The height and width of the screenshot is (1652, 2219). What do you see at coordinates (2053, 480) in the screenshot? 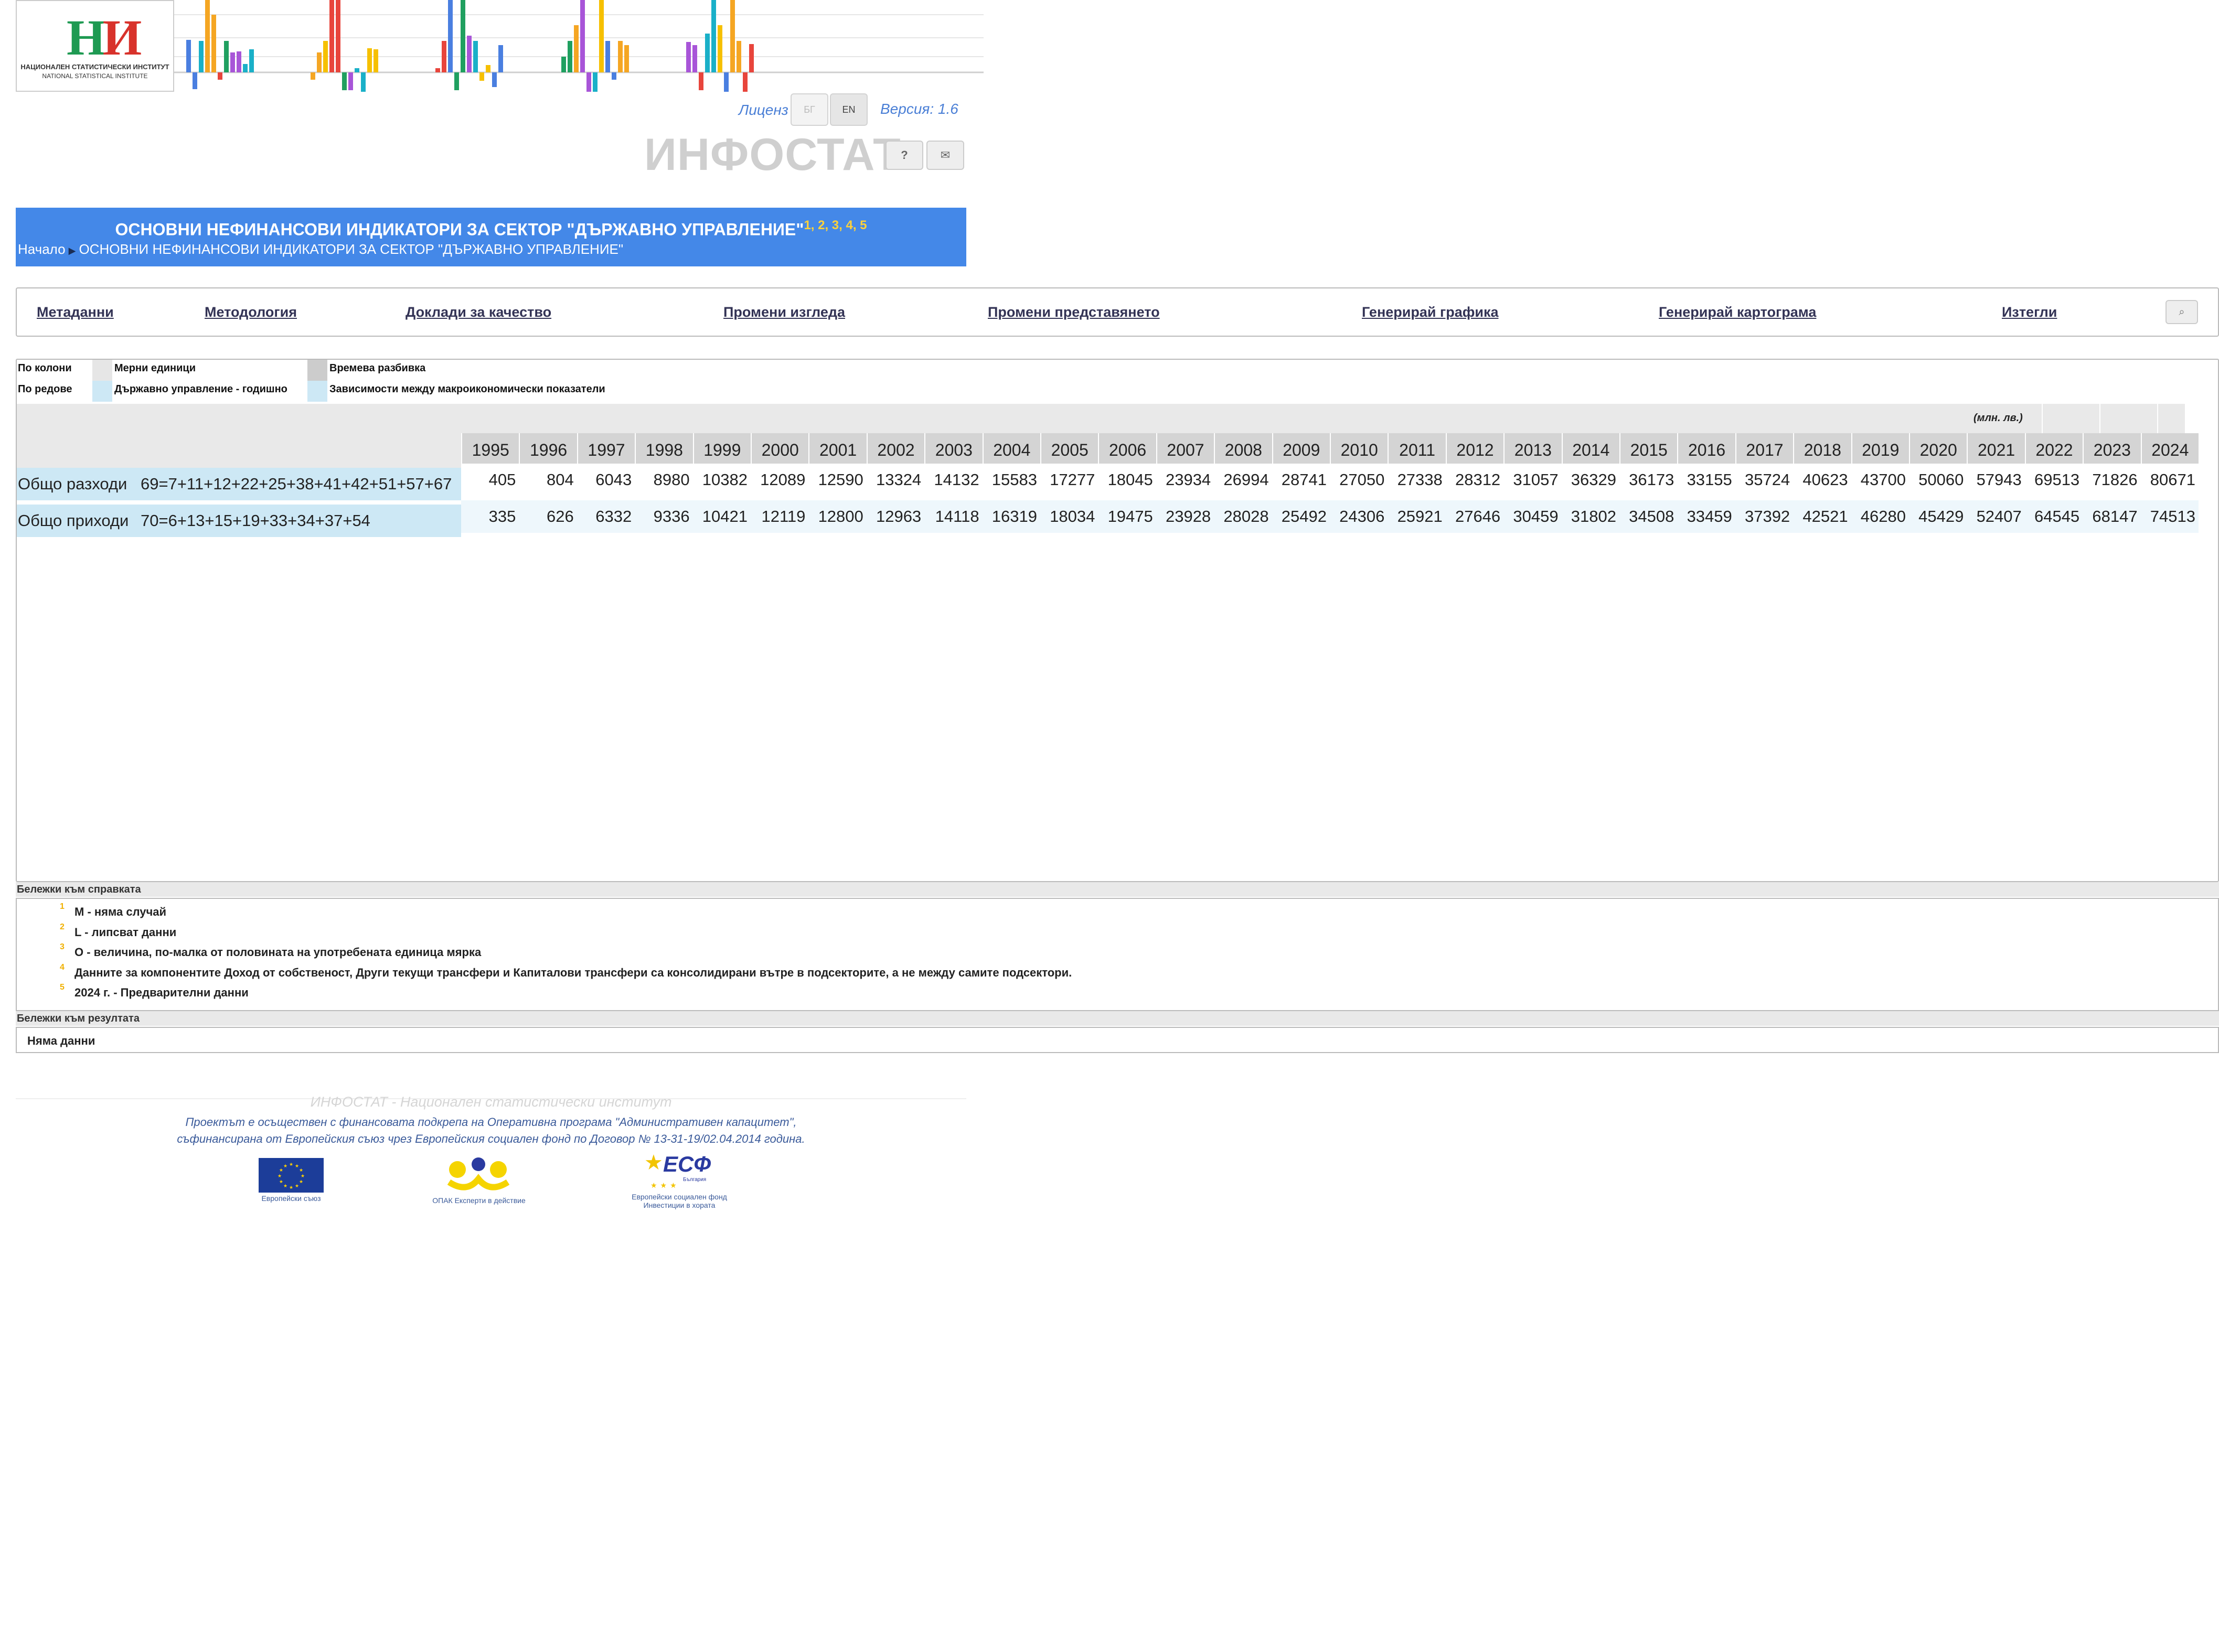
I see `table-cell: 69513` at bounding box center [2053, 480].